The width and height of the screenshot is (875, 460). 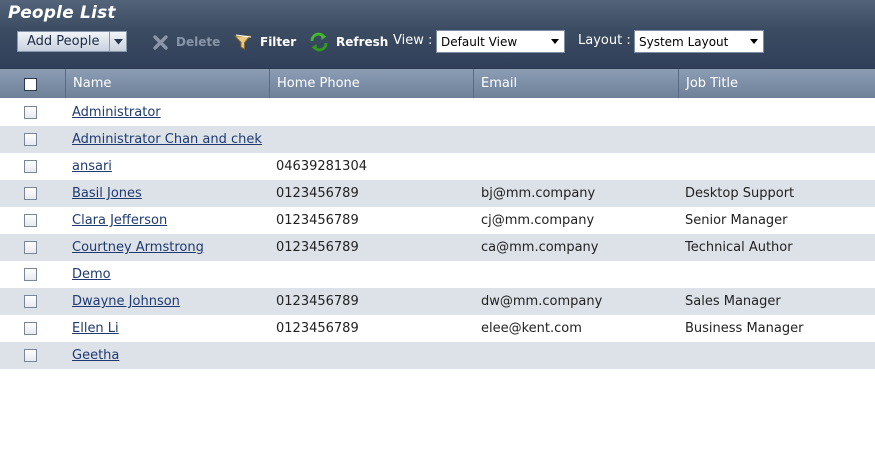 What do you see at coordinates (437, 139) in the screenshot?
I see `table-row: Administrator Chan and chek` at bounding box center [437, 139].